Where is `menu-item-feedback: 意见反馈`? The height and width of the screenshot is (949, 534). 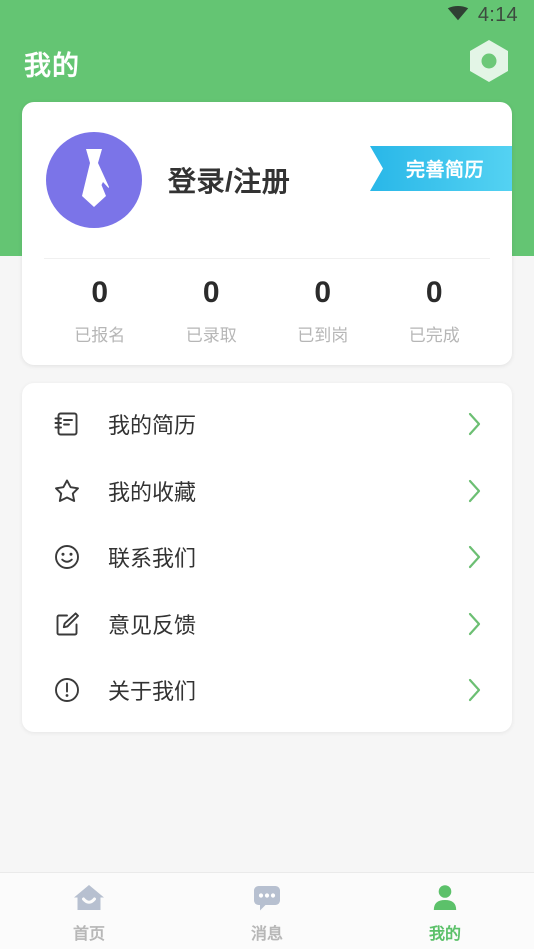 menu-item-feedback: 意见反馈 is located at coordinates (267, 624).